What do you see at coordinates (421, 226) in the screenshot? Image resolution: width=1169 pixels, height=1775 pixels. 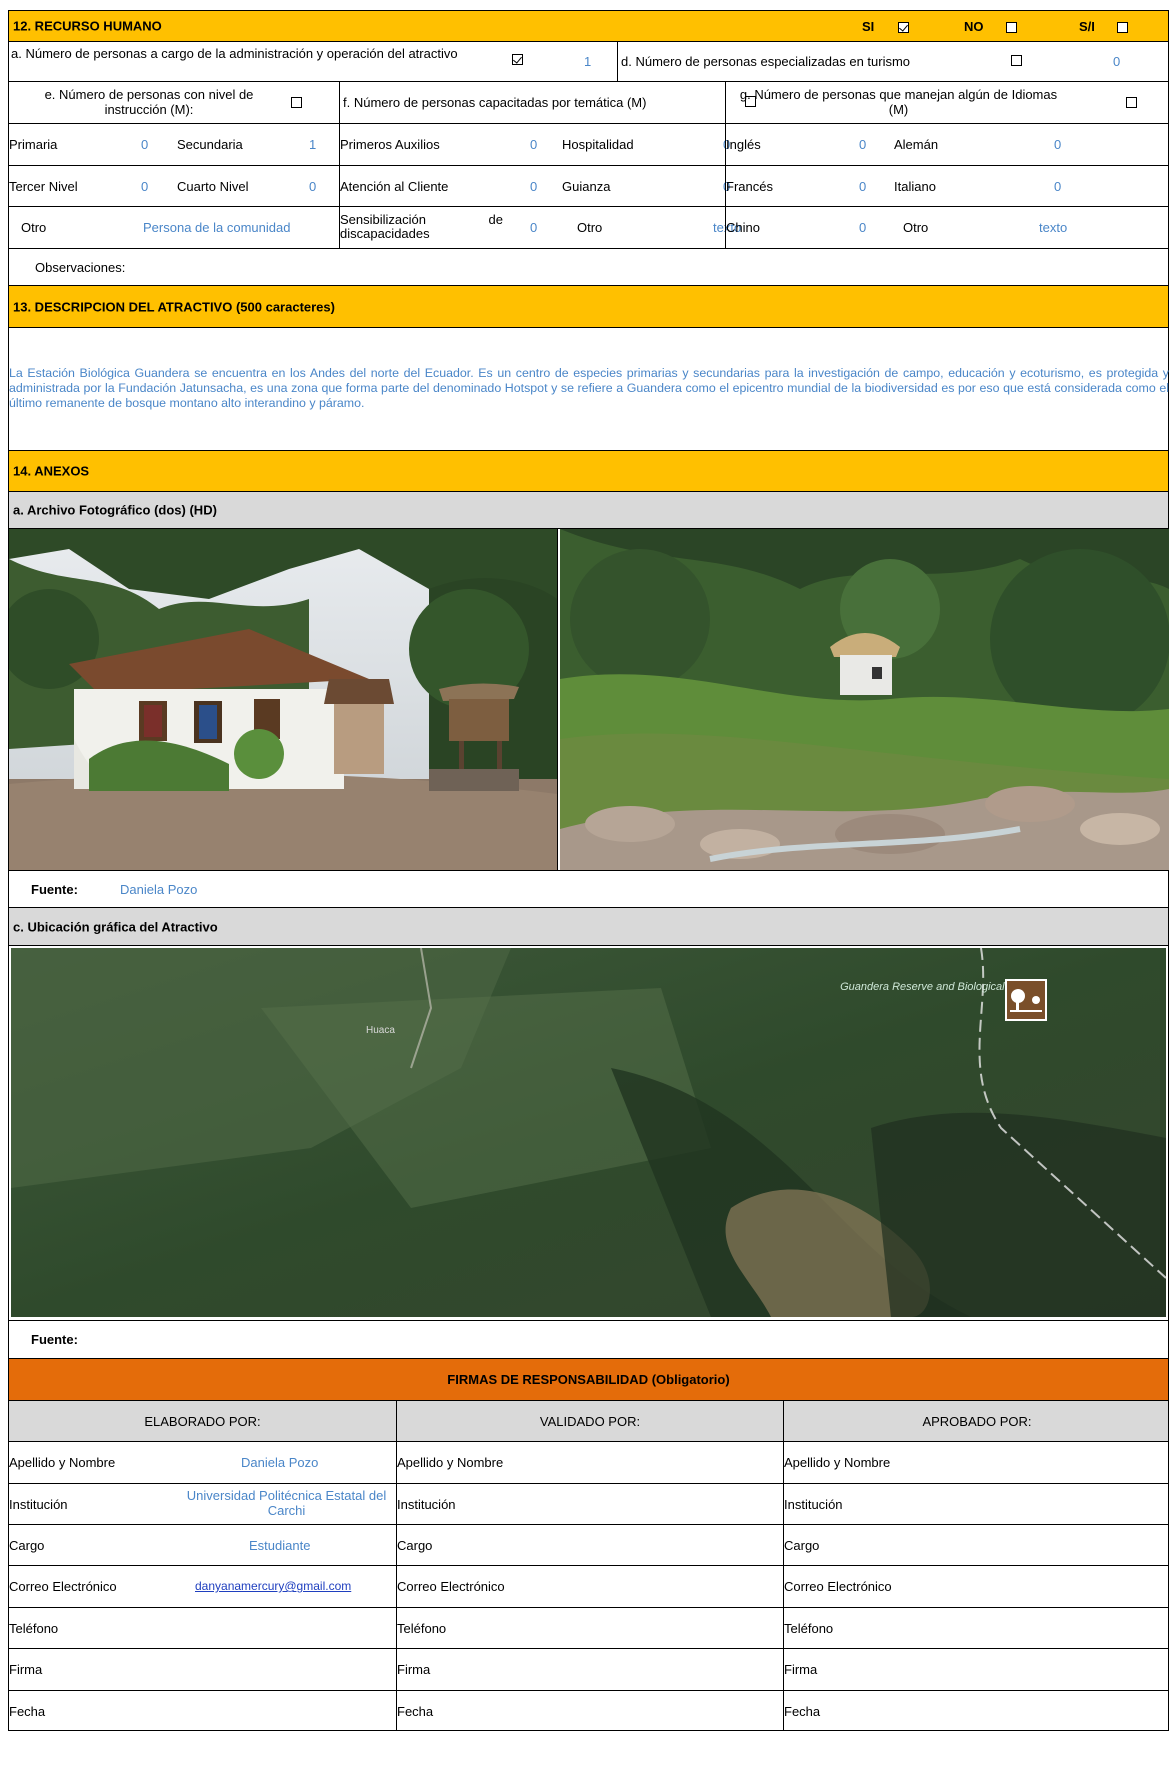 I see `cell-label: Sensibilización de discapacidades` at bounding box center [421, 226].